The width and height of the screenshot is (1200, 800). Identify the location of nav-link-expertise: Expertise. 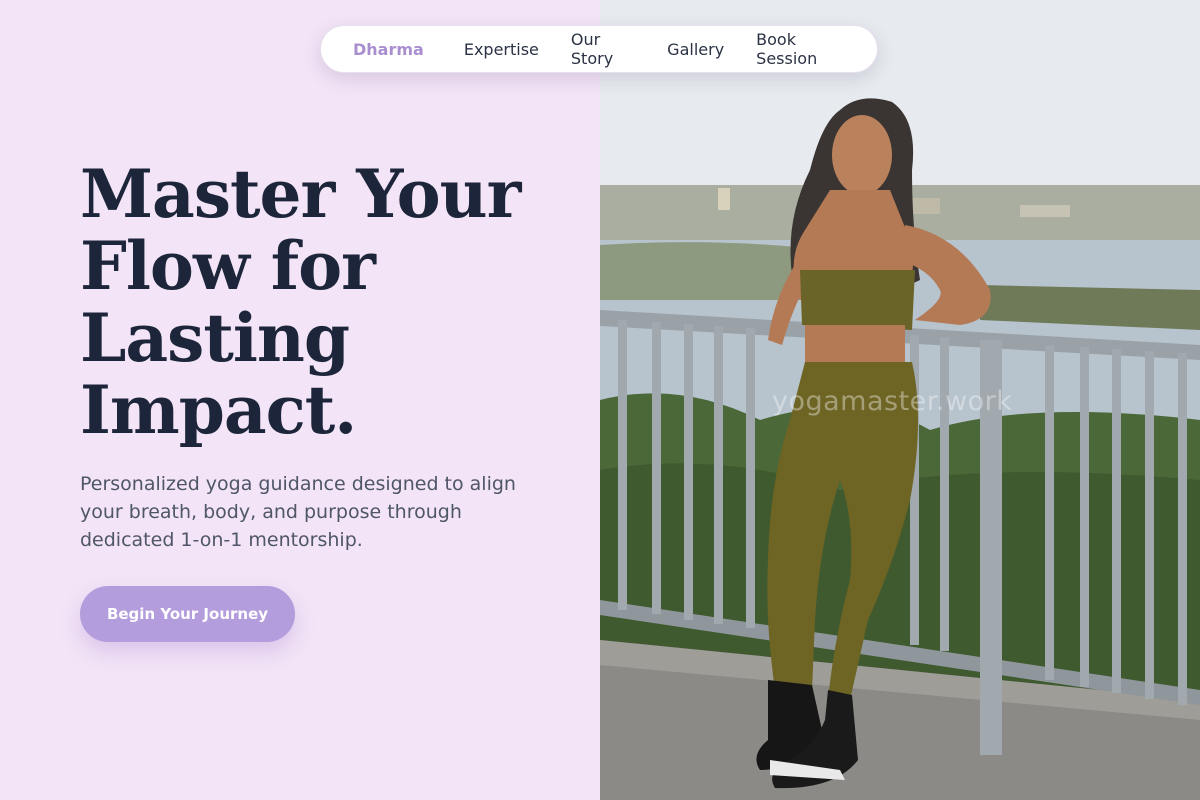
(501, 49).